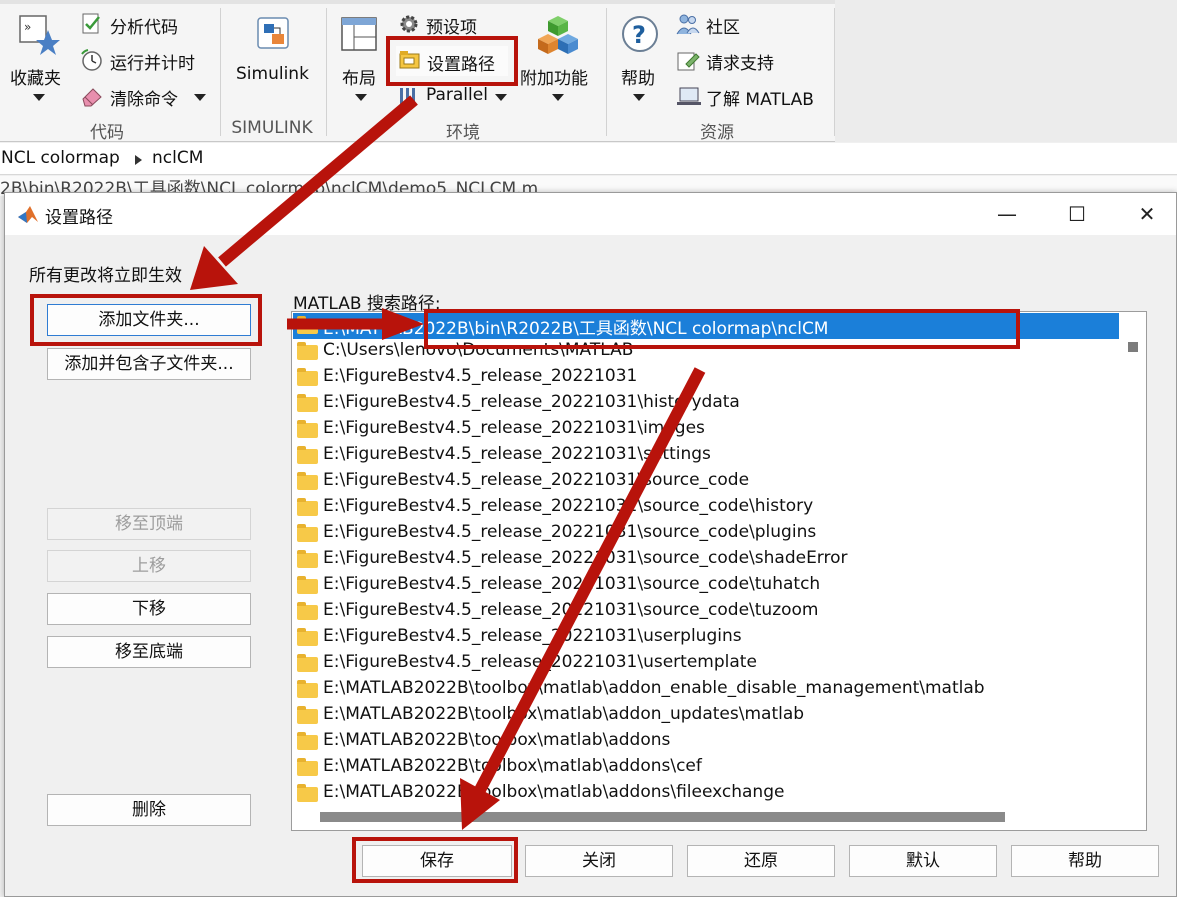 Image resolution: width=1177 pixels, height=897 pixels. I want to click on group-label-code: 代码, so click(107, 133).